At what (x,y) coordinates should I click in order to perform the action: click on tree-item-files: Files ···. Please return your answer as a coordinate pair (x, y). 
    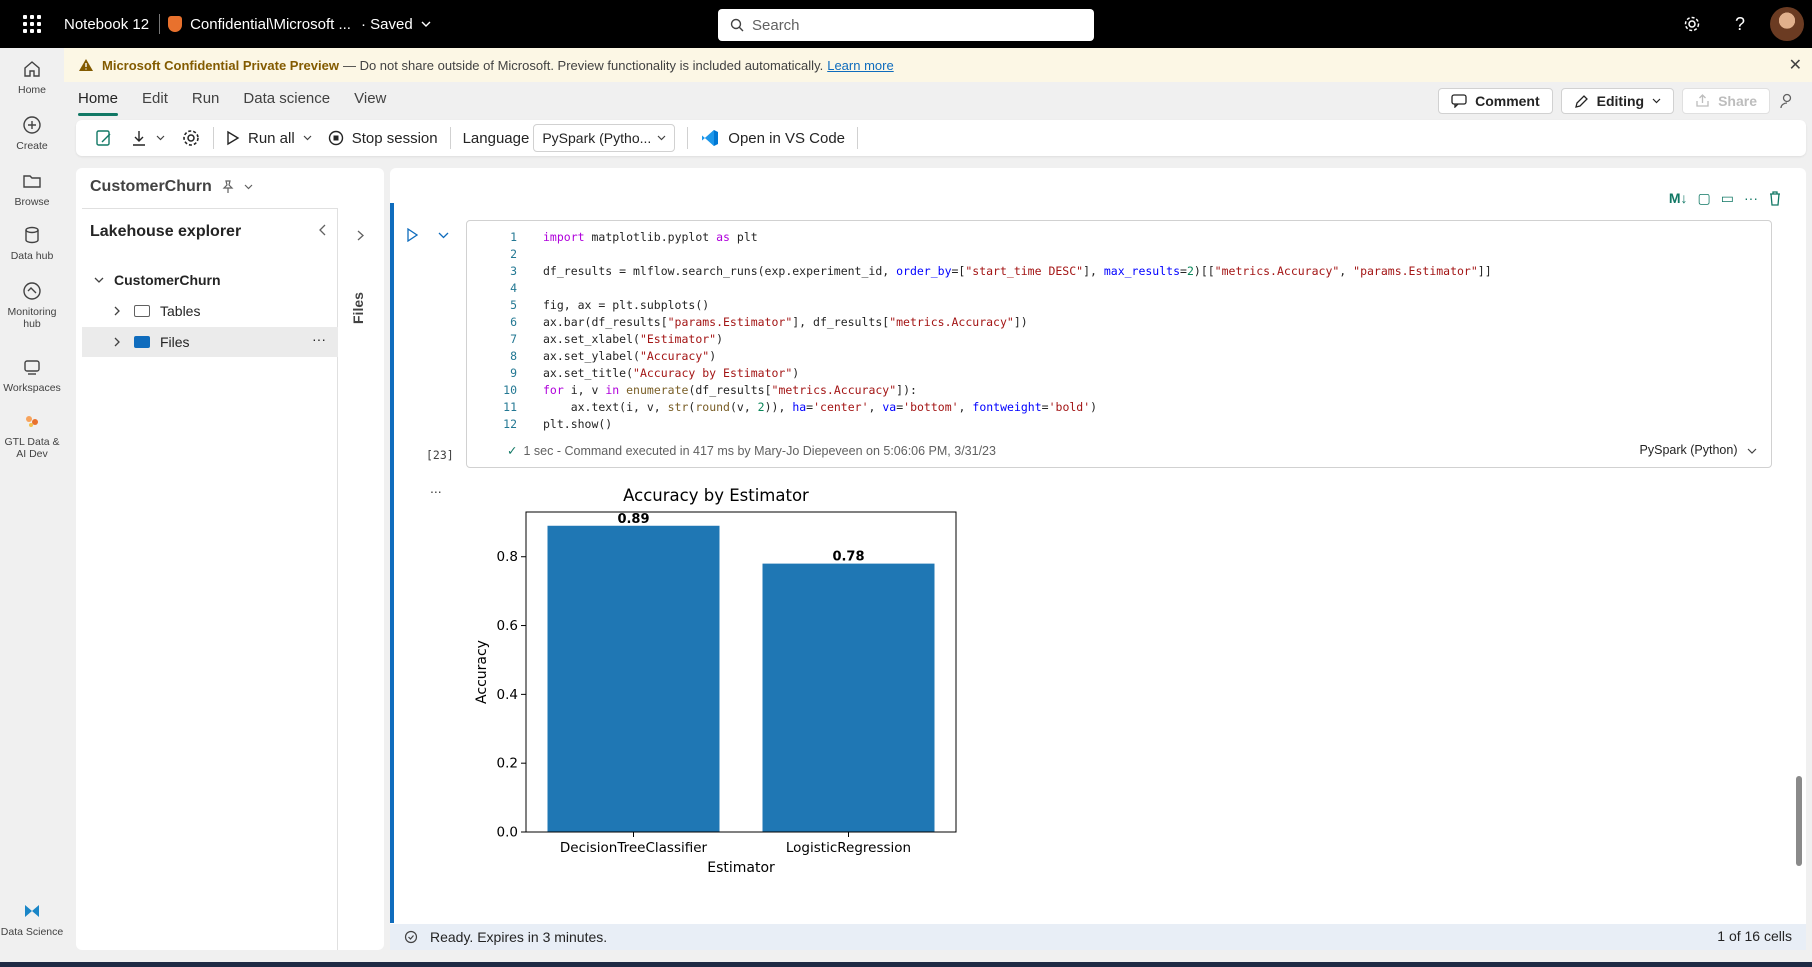
    Looking at the image, I should click on (210, 342).